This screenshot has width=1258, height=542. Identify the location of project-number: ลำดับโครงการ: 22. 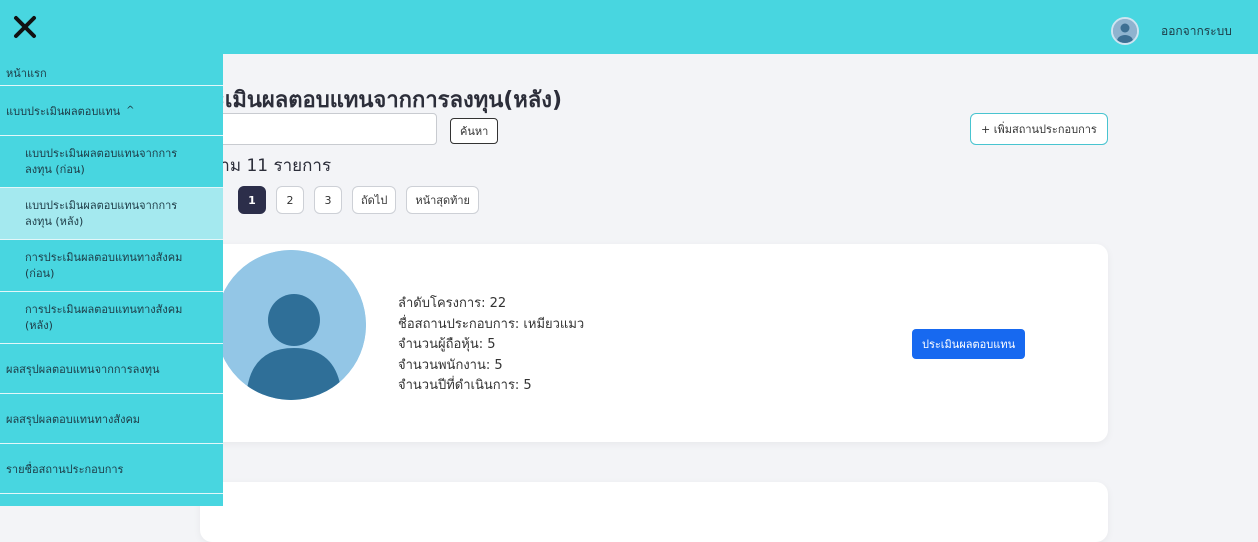
(452, 303).